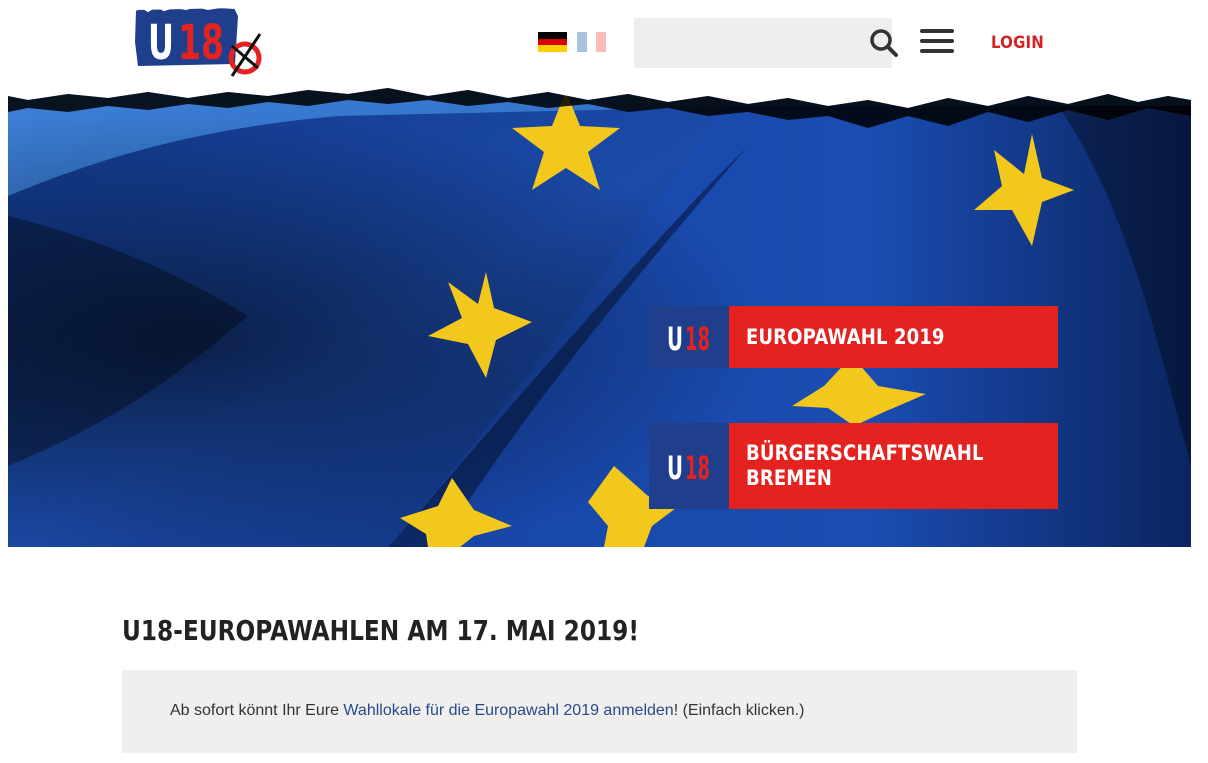 The image size is (1208, 763). Describe the element at coordinates (591, 42) in the screenshot. I see `language-flag-french` at that location.